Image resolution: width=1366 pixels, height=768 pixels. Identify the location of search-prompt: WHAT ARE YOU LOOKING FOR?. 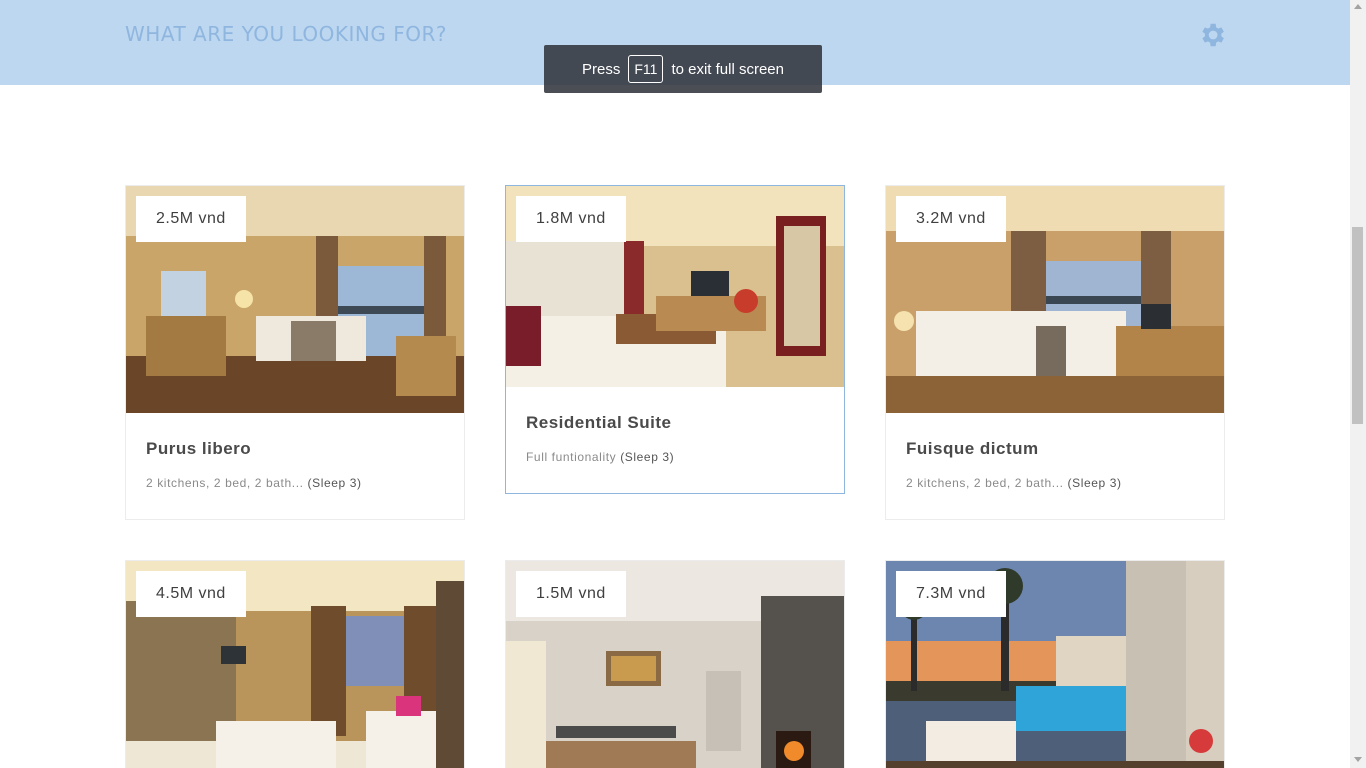
(286, 34).